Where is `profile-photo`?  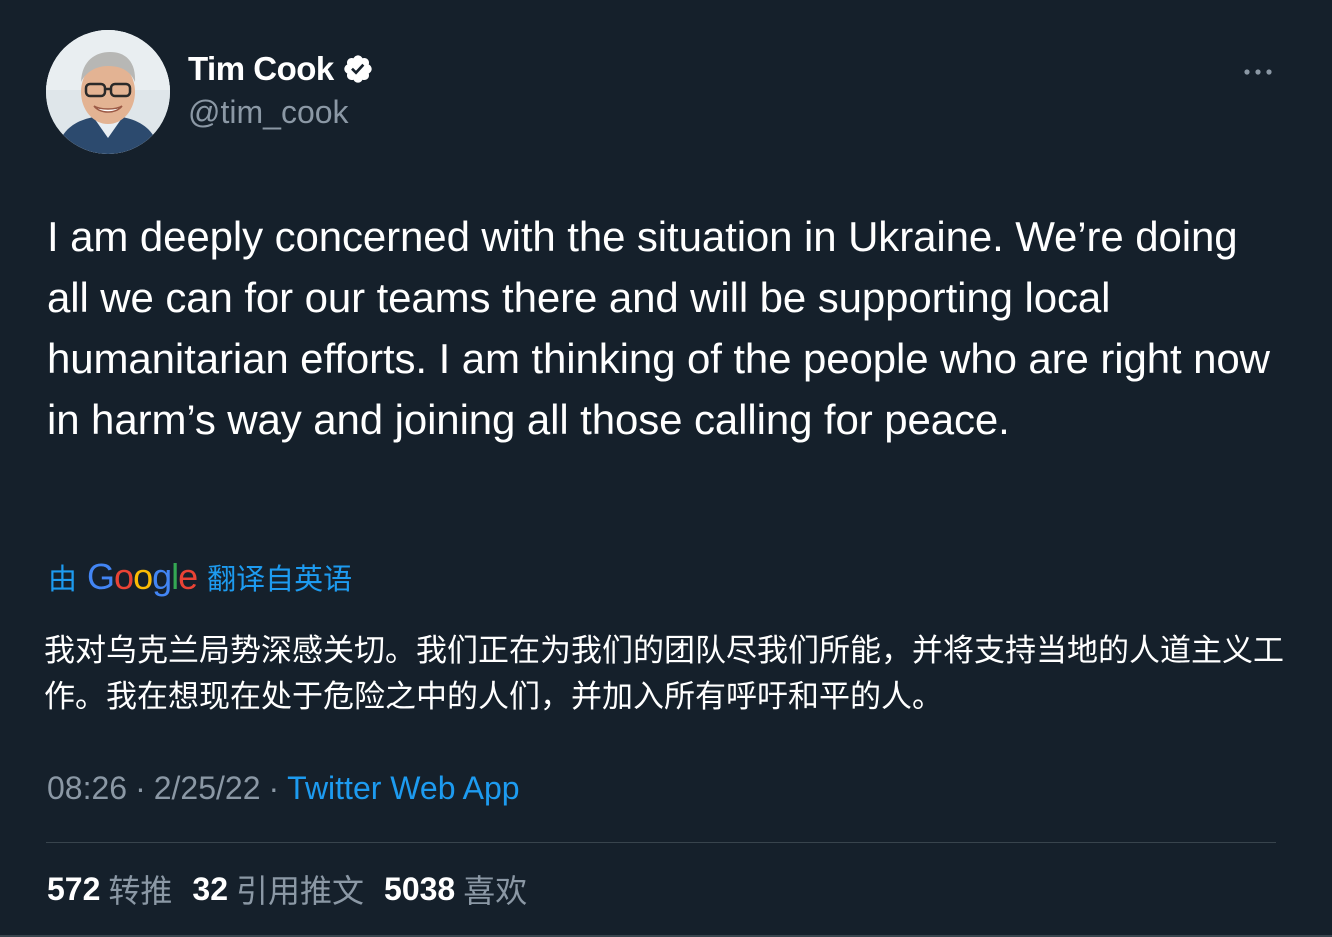
profile-photo is located at coordinates (108, 92).